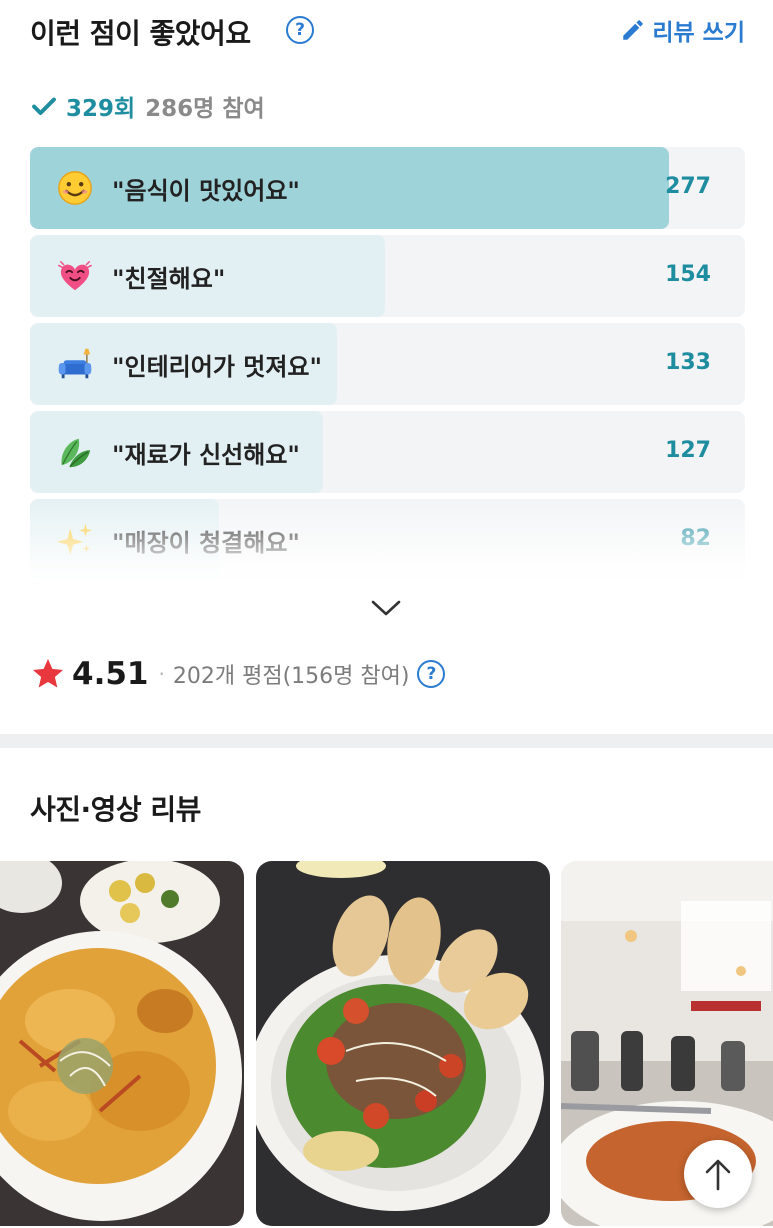  Describe the element at coordinates (205, 109) in the screenshot. I see `participant-count: 286명 참여` at that location.